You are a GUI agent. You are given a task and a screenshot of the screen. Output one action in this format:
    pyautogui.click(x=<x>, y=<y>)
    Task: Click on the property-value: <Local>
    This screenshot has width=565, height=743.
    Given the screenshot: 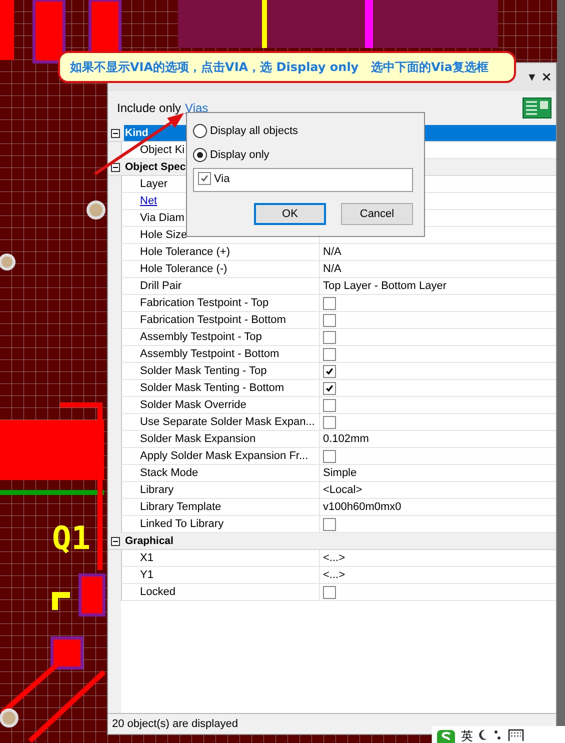 What is the action you would take?
    pyautogui.click(x=437, y=490)
    